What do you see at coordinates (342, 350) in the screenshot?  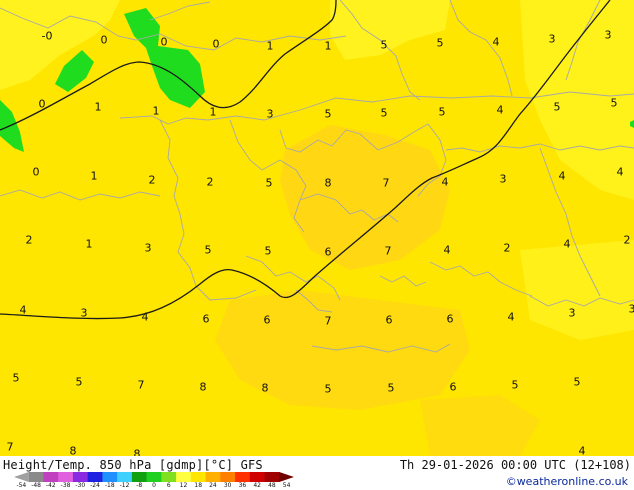 I see `orange-yellow-region-south` at bounding box center [342, 350].